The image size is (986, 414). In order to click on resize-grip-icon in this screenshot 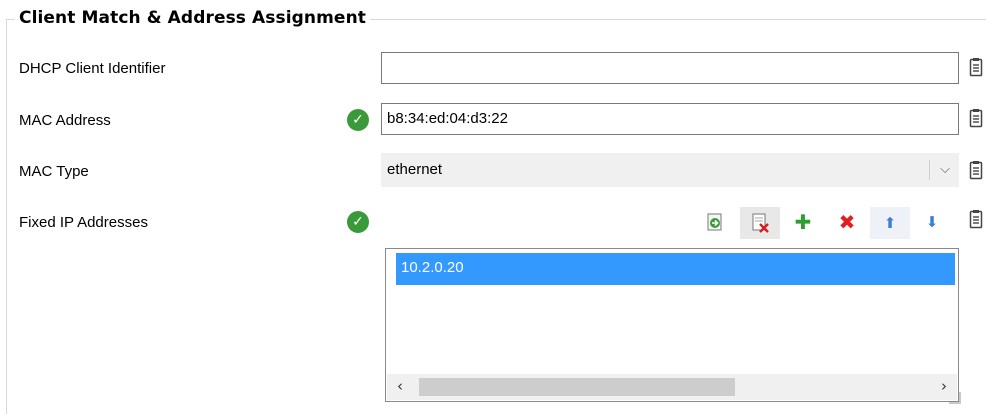, I will do `click(955, 398)`.